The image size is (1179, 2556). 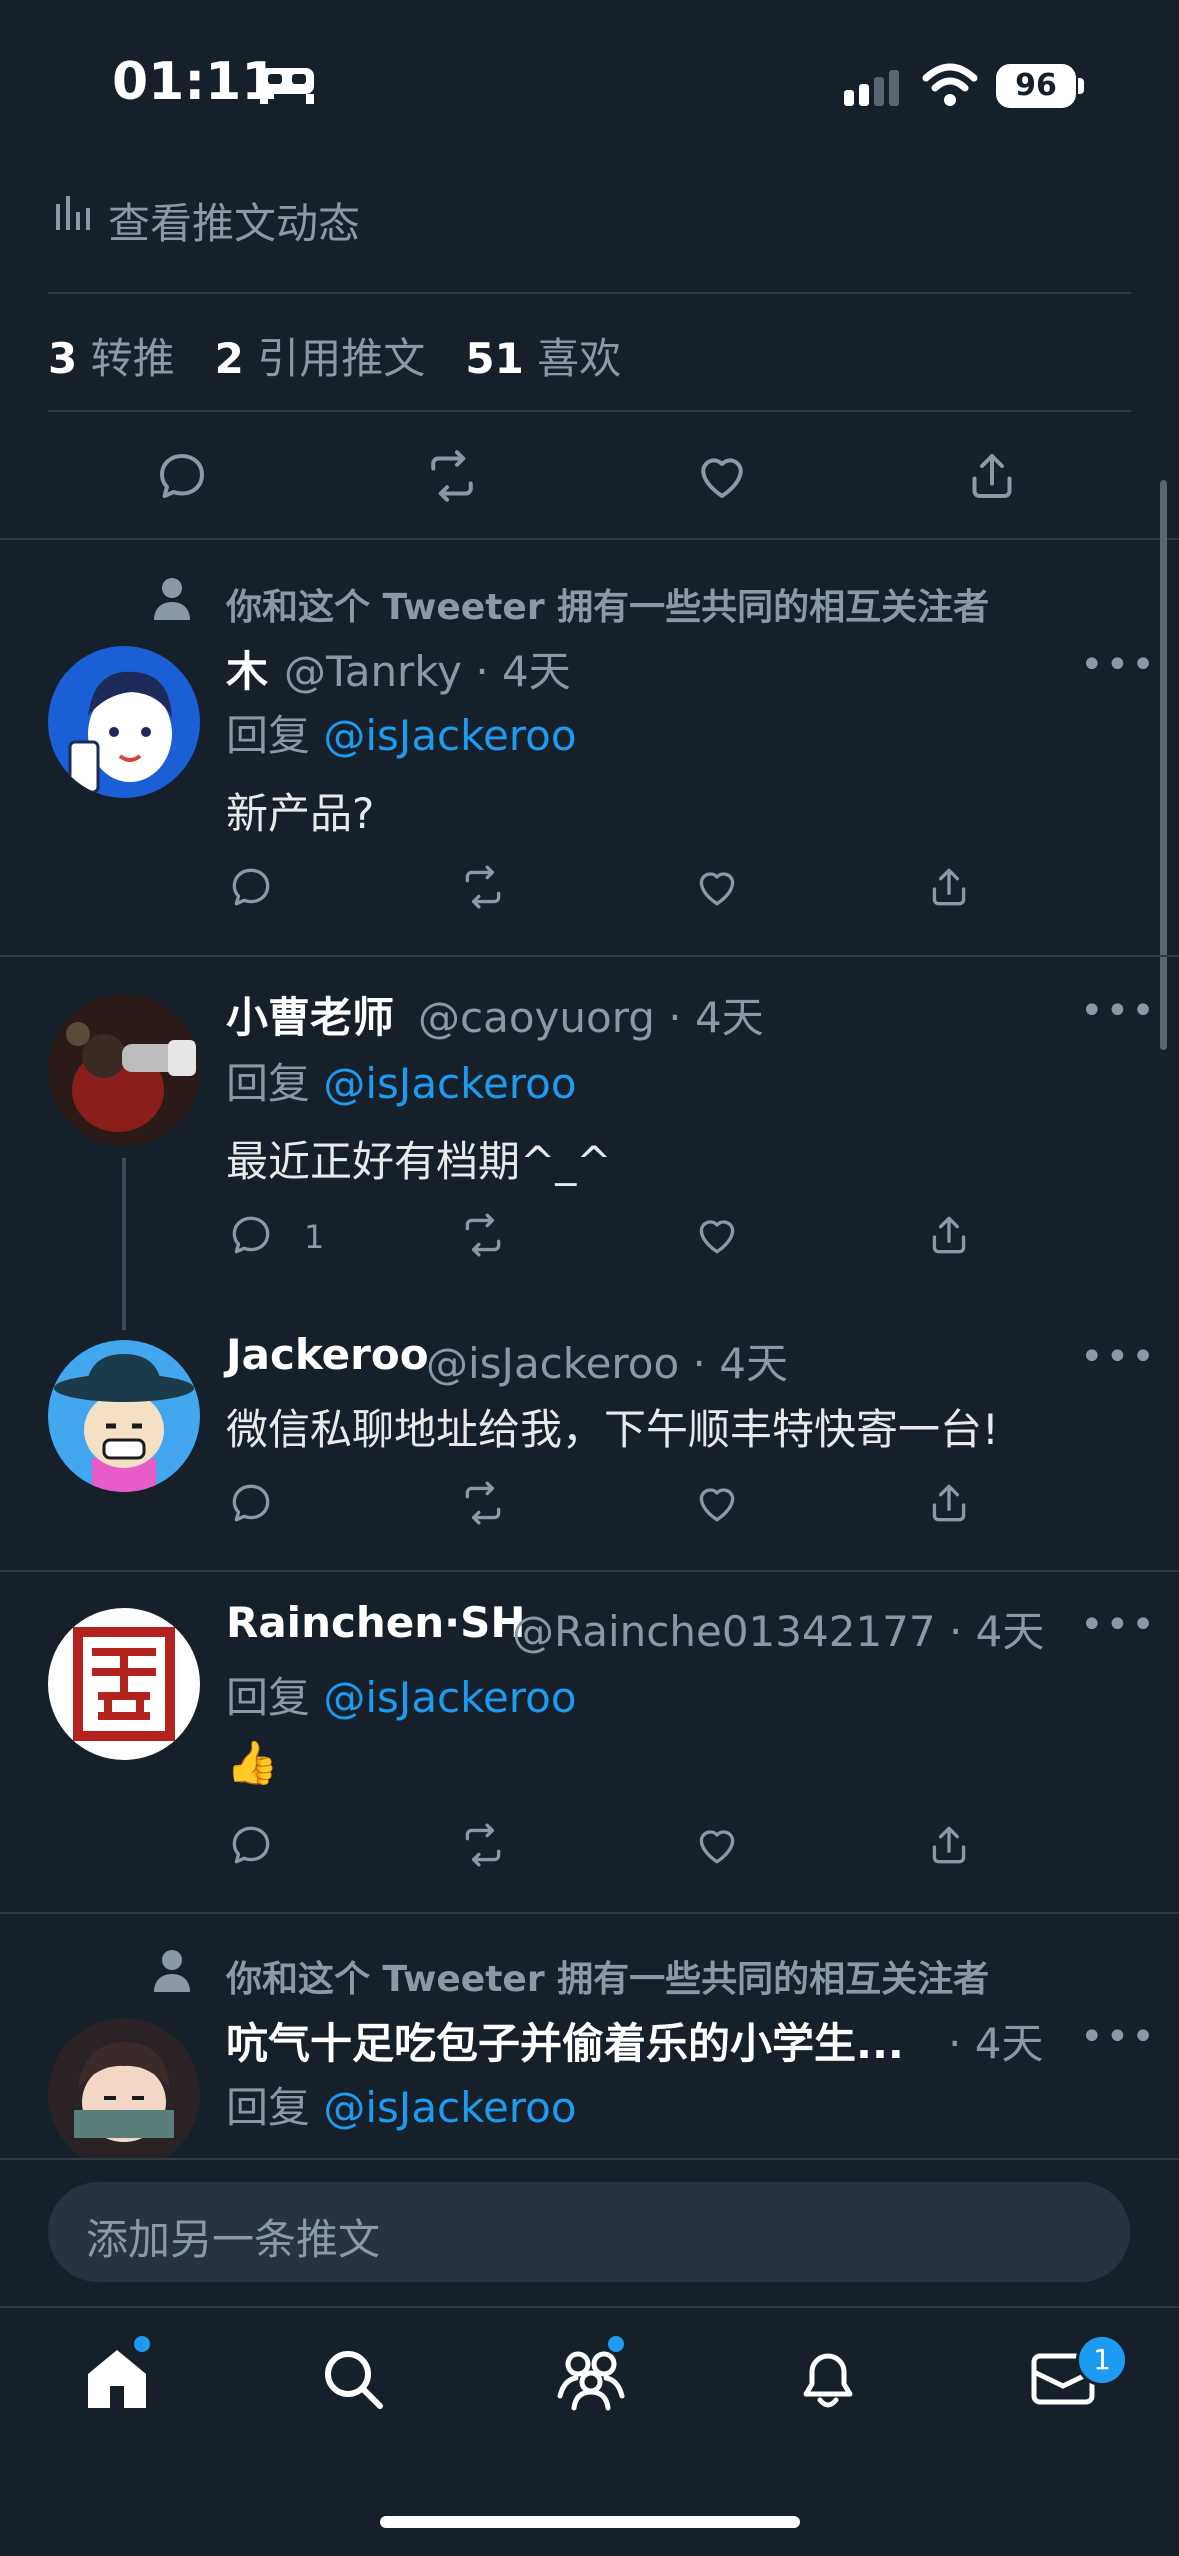 I want to click on search-icon, so click(x=354, y=2380).